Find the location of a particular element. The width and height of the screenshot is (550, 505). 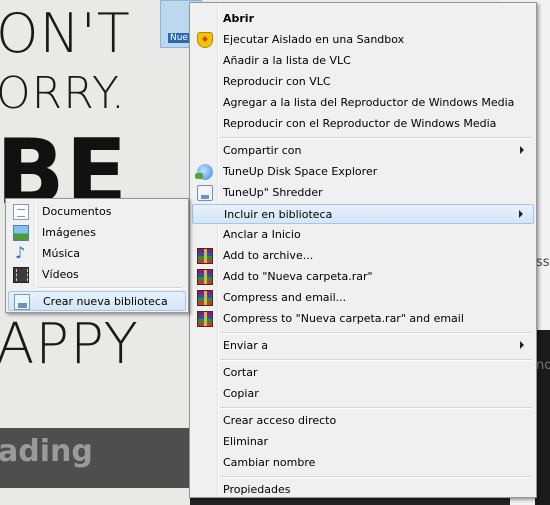

pictures-library-icon is located at coordinates (21, 233).